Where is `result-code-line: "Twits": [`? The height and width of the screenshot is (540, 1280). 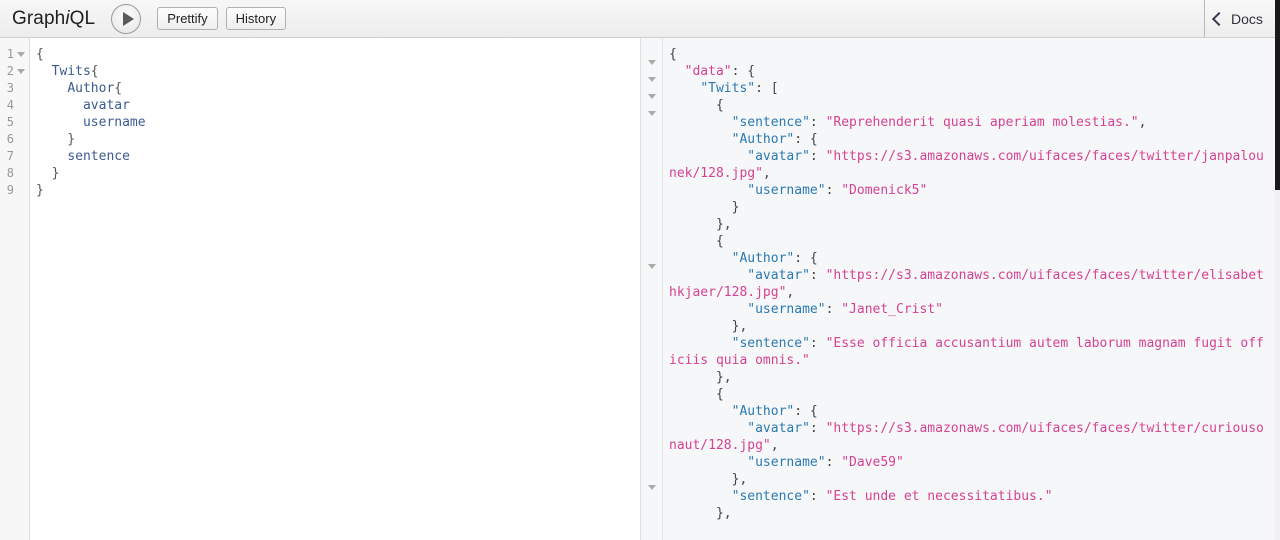 result-code-line: "Twits": [ is located at coordinates (739, 88).